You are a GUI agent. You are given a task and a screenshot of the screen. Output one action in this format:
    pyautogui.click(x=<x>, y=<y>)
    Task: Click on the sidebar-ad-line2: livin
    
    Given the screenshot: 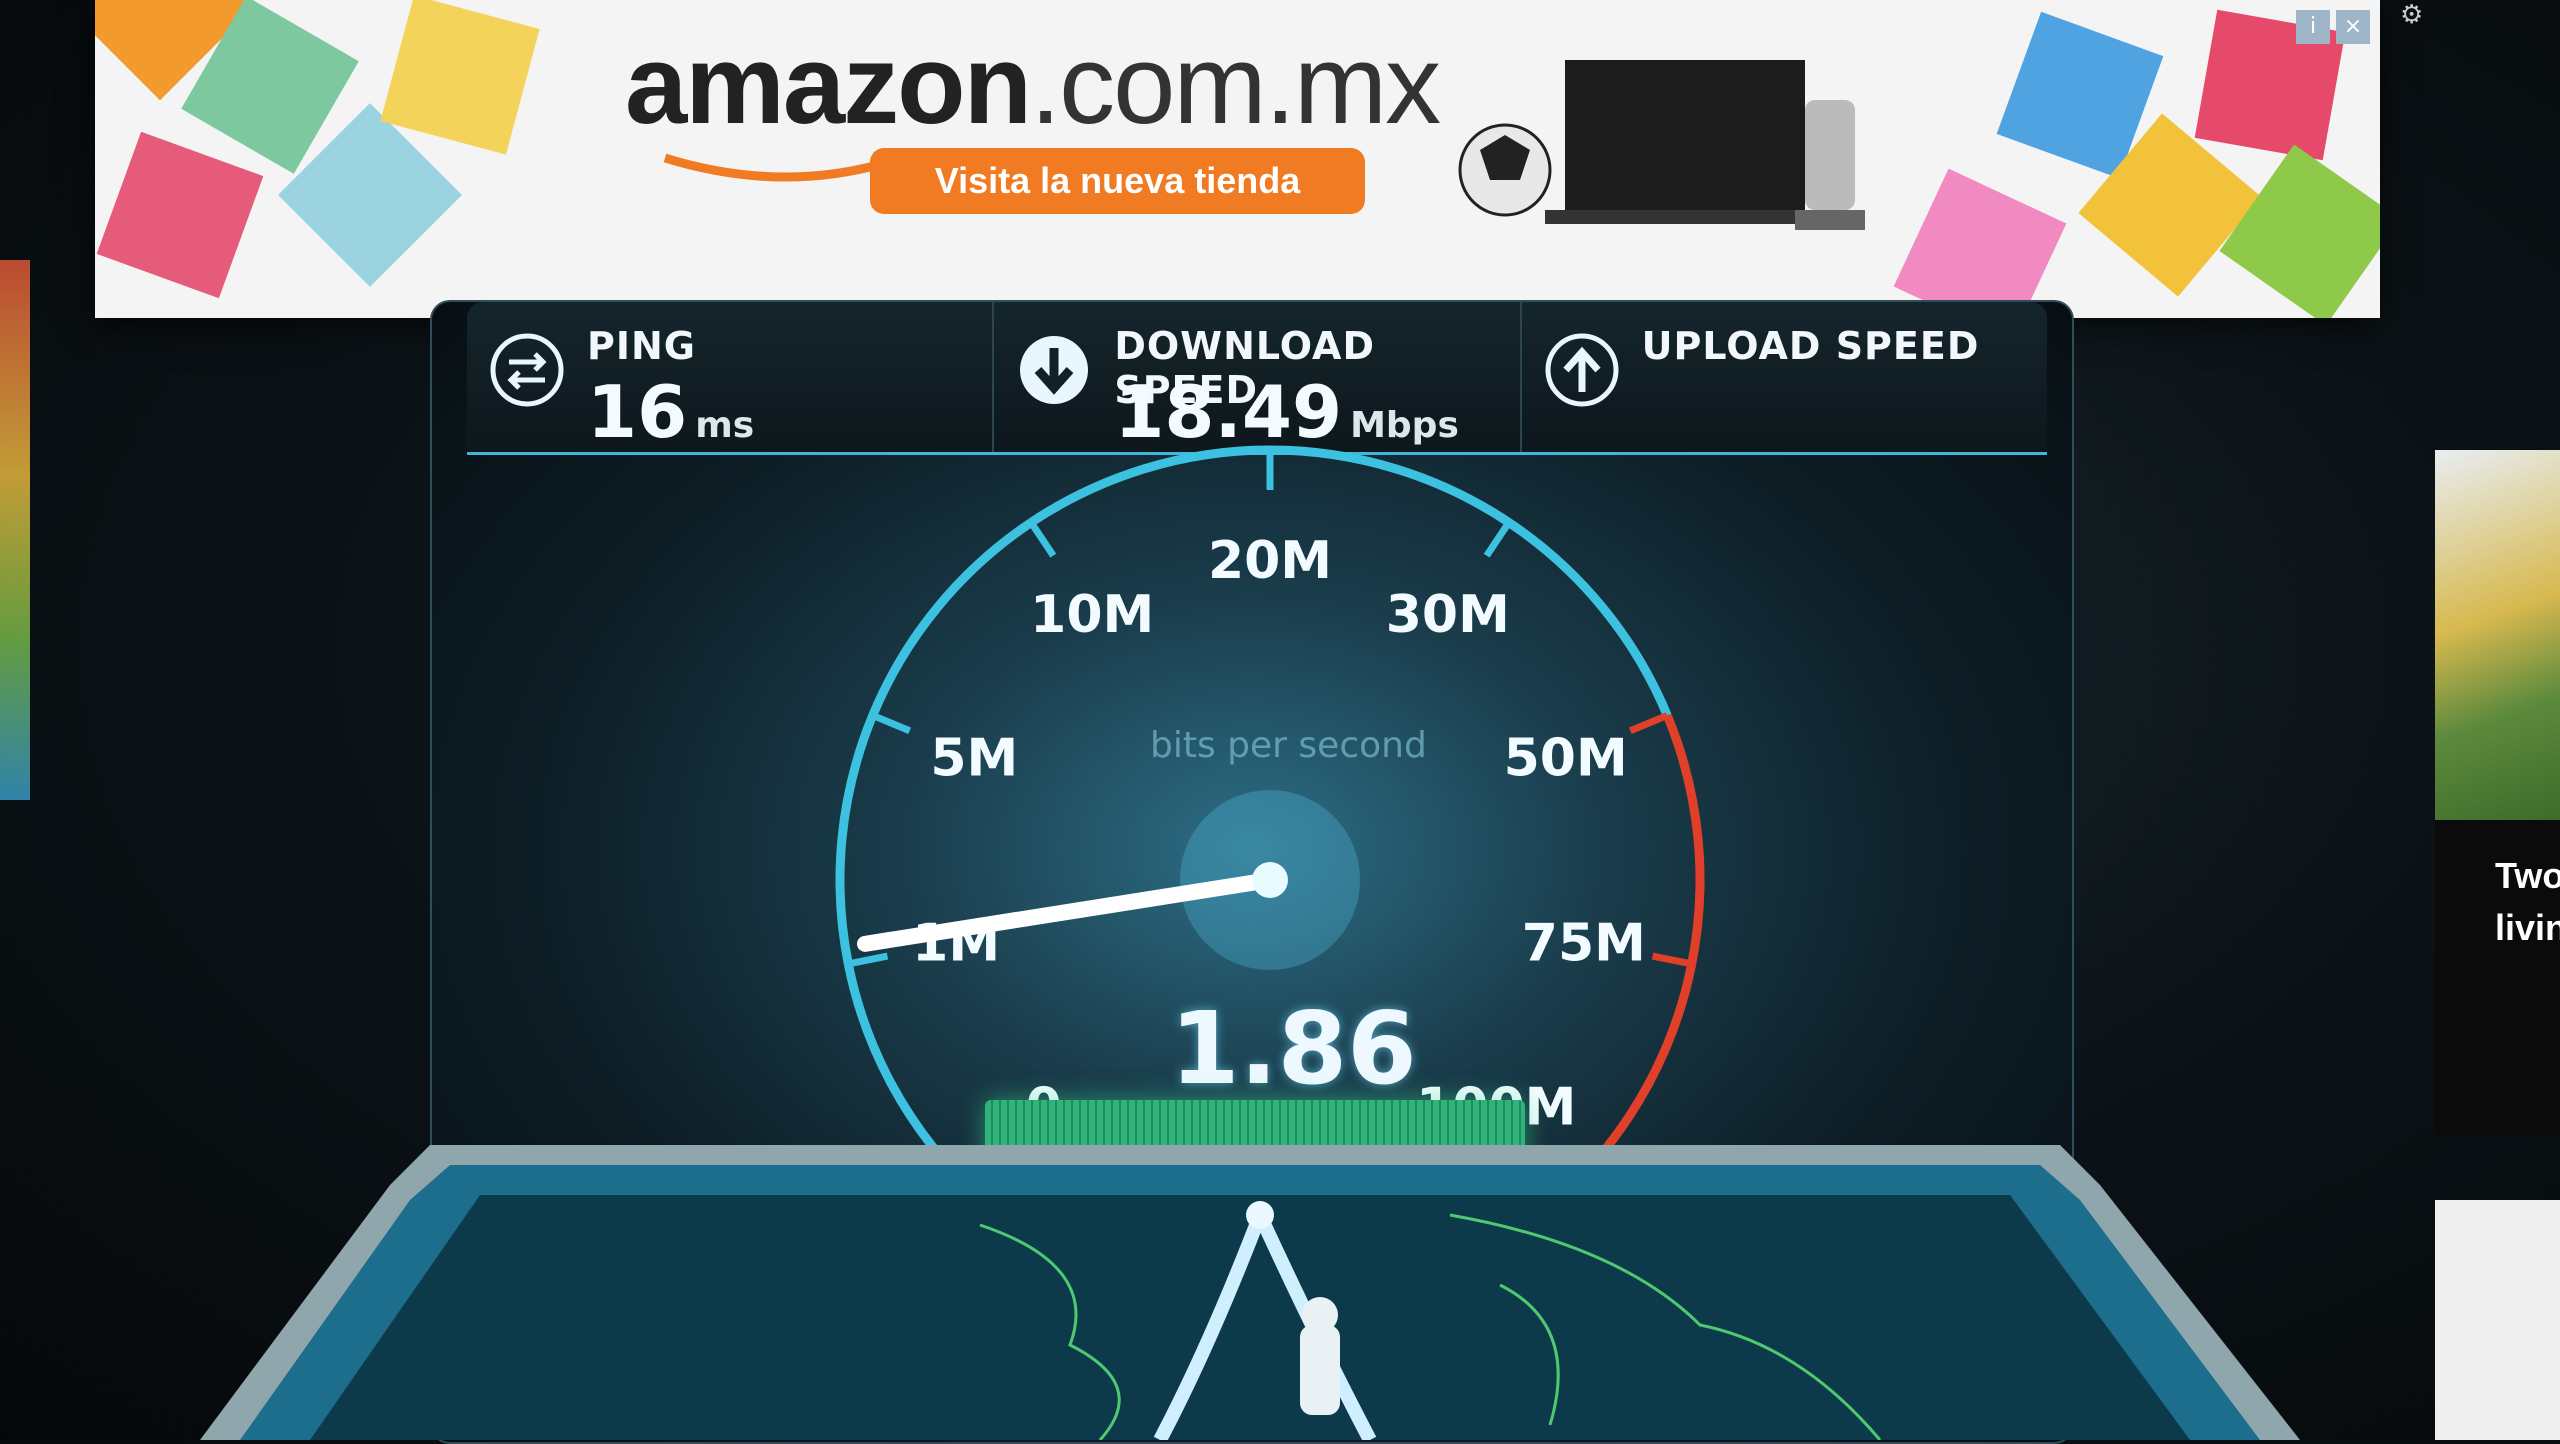 What is the action you would take?
    pyautogui.click(x=2527, y=927)
    